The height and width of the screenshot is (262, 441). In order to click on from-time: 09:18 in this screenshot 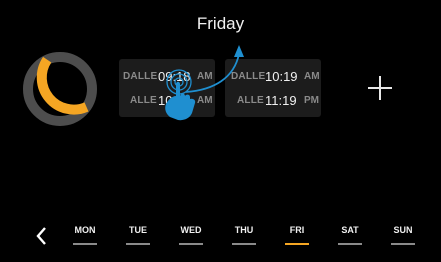, I will do `click(174, 76)`.